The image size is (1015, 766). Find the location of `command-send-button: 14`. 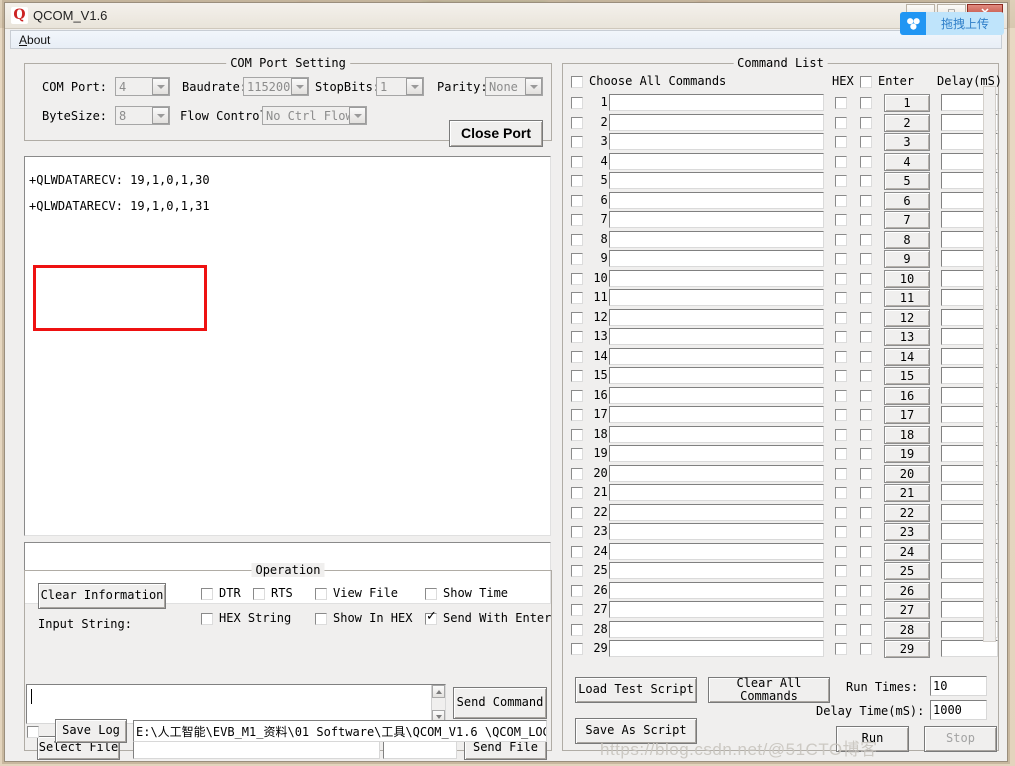

command-send-button: 14 is located at coordinates (907, 356).